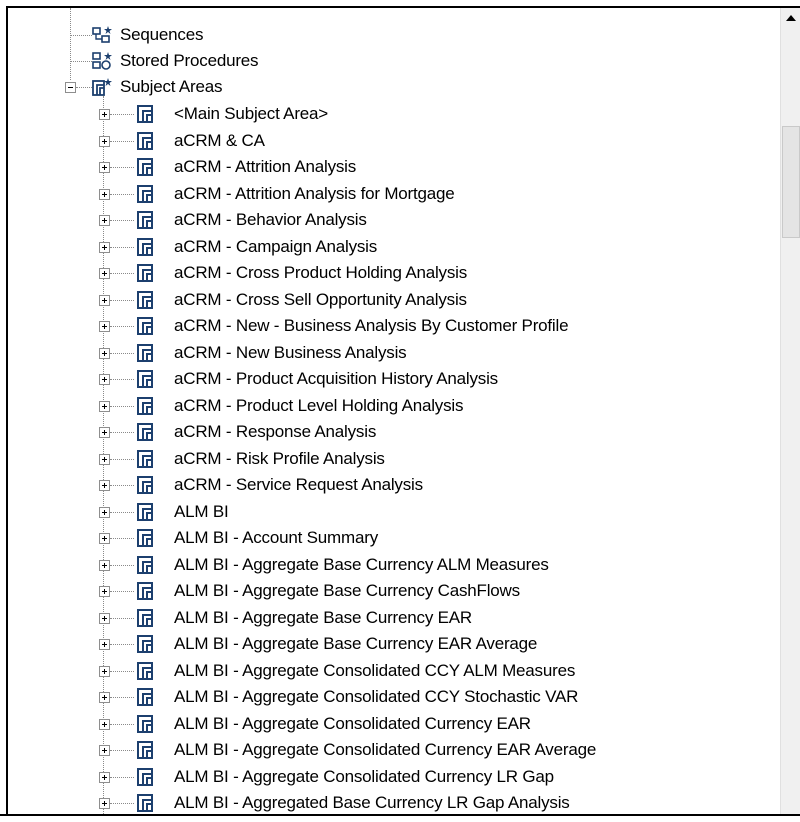 The height and width of the screenshot is (822, 800). Describe the element at coordinates (251, 113) in the screenshot. I see `subject-area-label: <Main Subject Area>` at that location.